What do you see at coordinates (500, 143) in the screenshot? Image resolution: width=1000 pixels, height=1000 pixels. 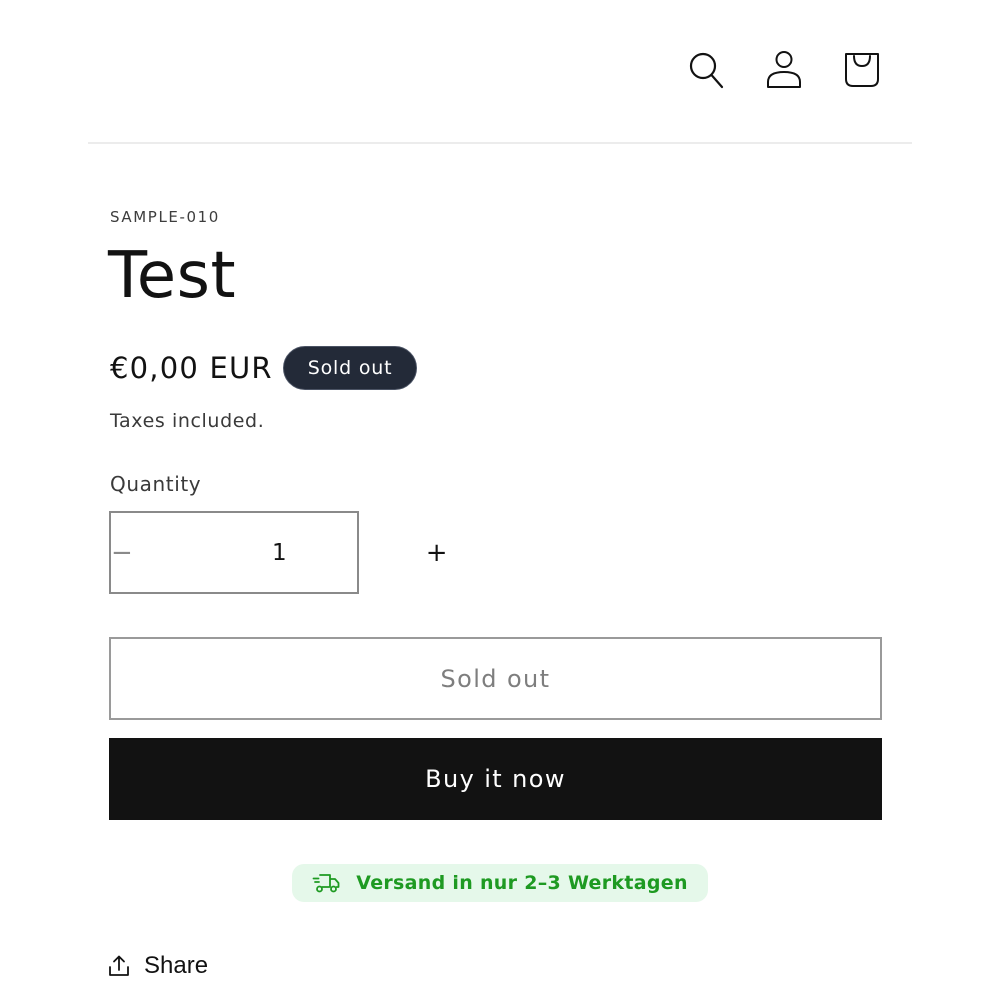 I see `header-divider` at bounding box center [500, 143].